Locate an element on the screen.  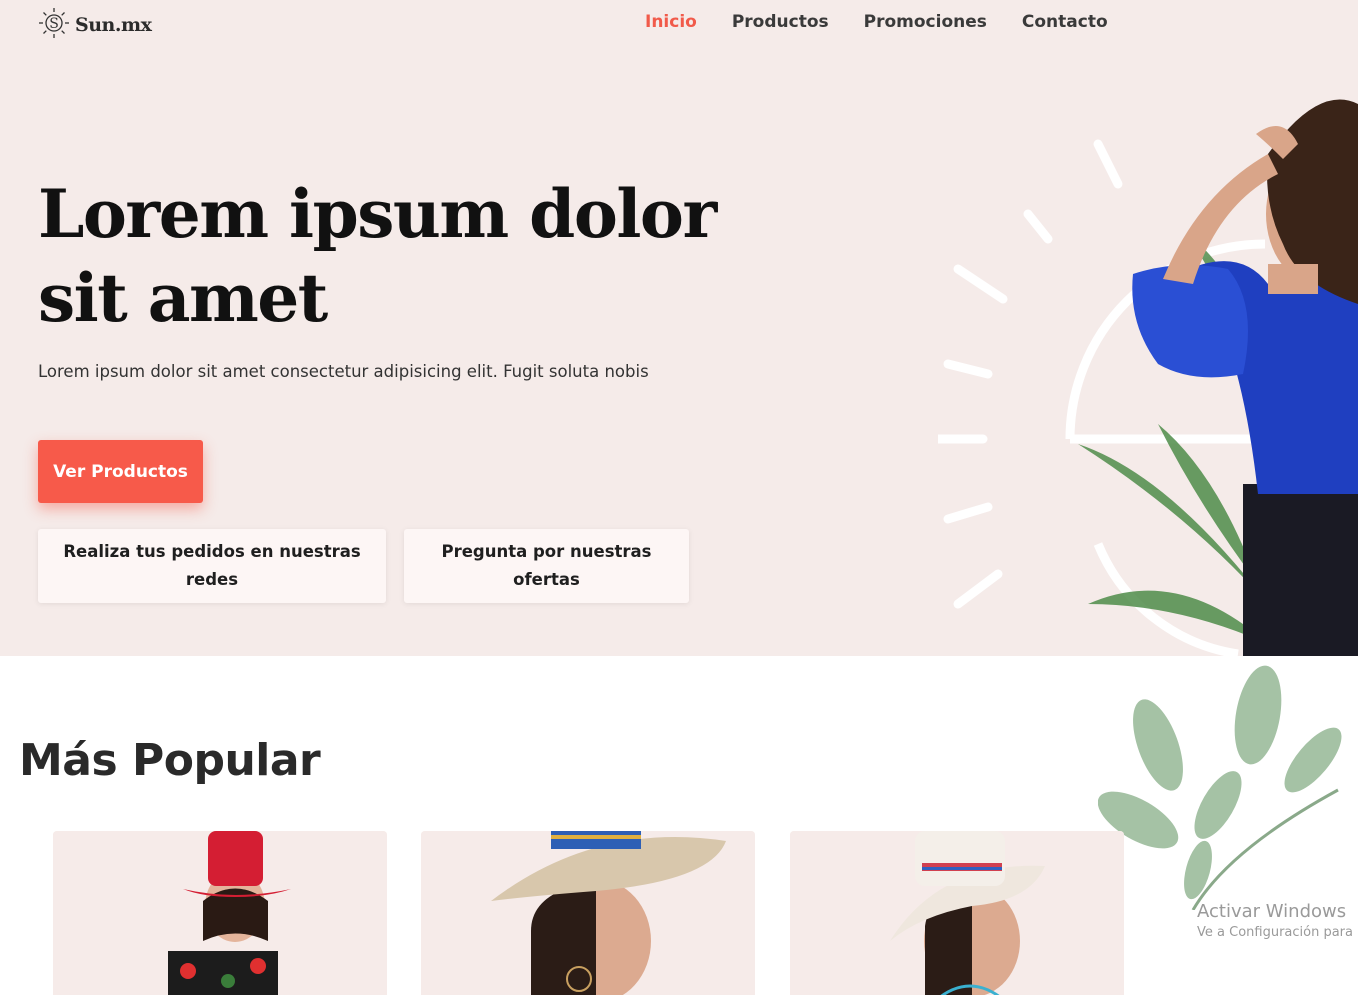
woman-white-hat-photo is located at coordinates (957, 913).